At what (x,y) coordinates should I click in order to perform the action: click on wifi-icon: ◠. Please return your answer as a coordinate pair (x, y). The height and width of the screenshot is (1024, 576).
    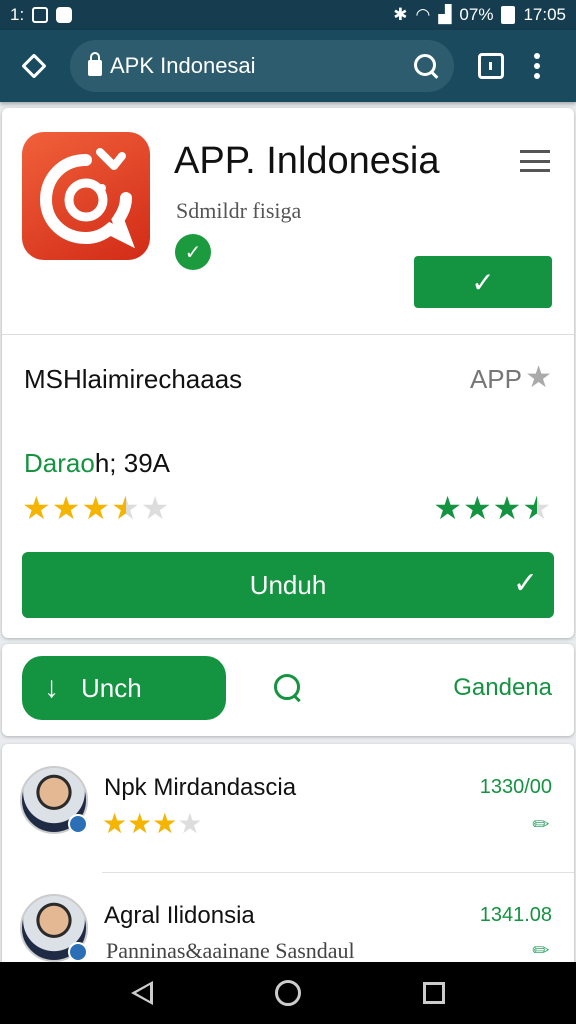
    Looking at the image, I should click on (423, 14).